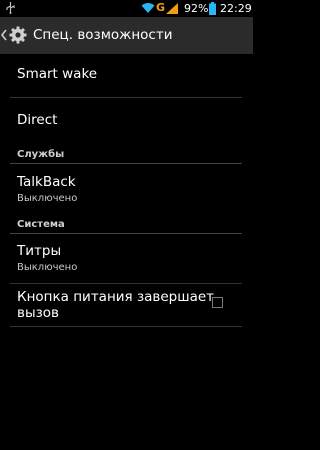  Describe the element at coordinates (126, 120) in the screenshot. I see `list-item-direct: Direct` at that location.